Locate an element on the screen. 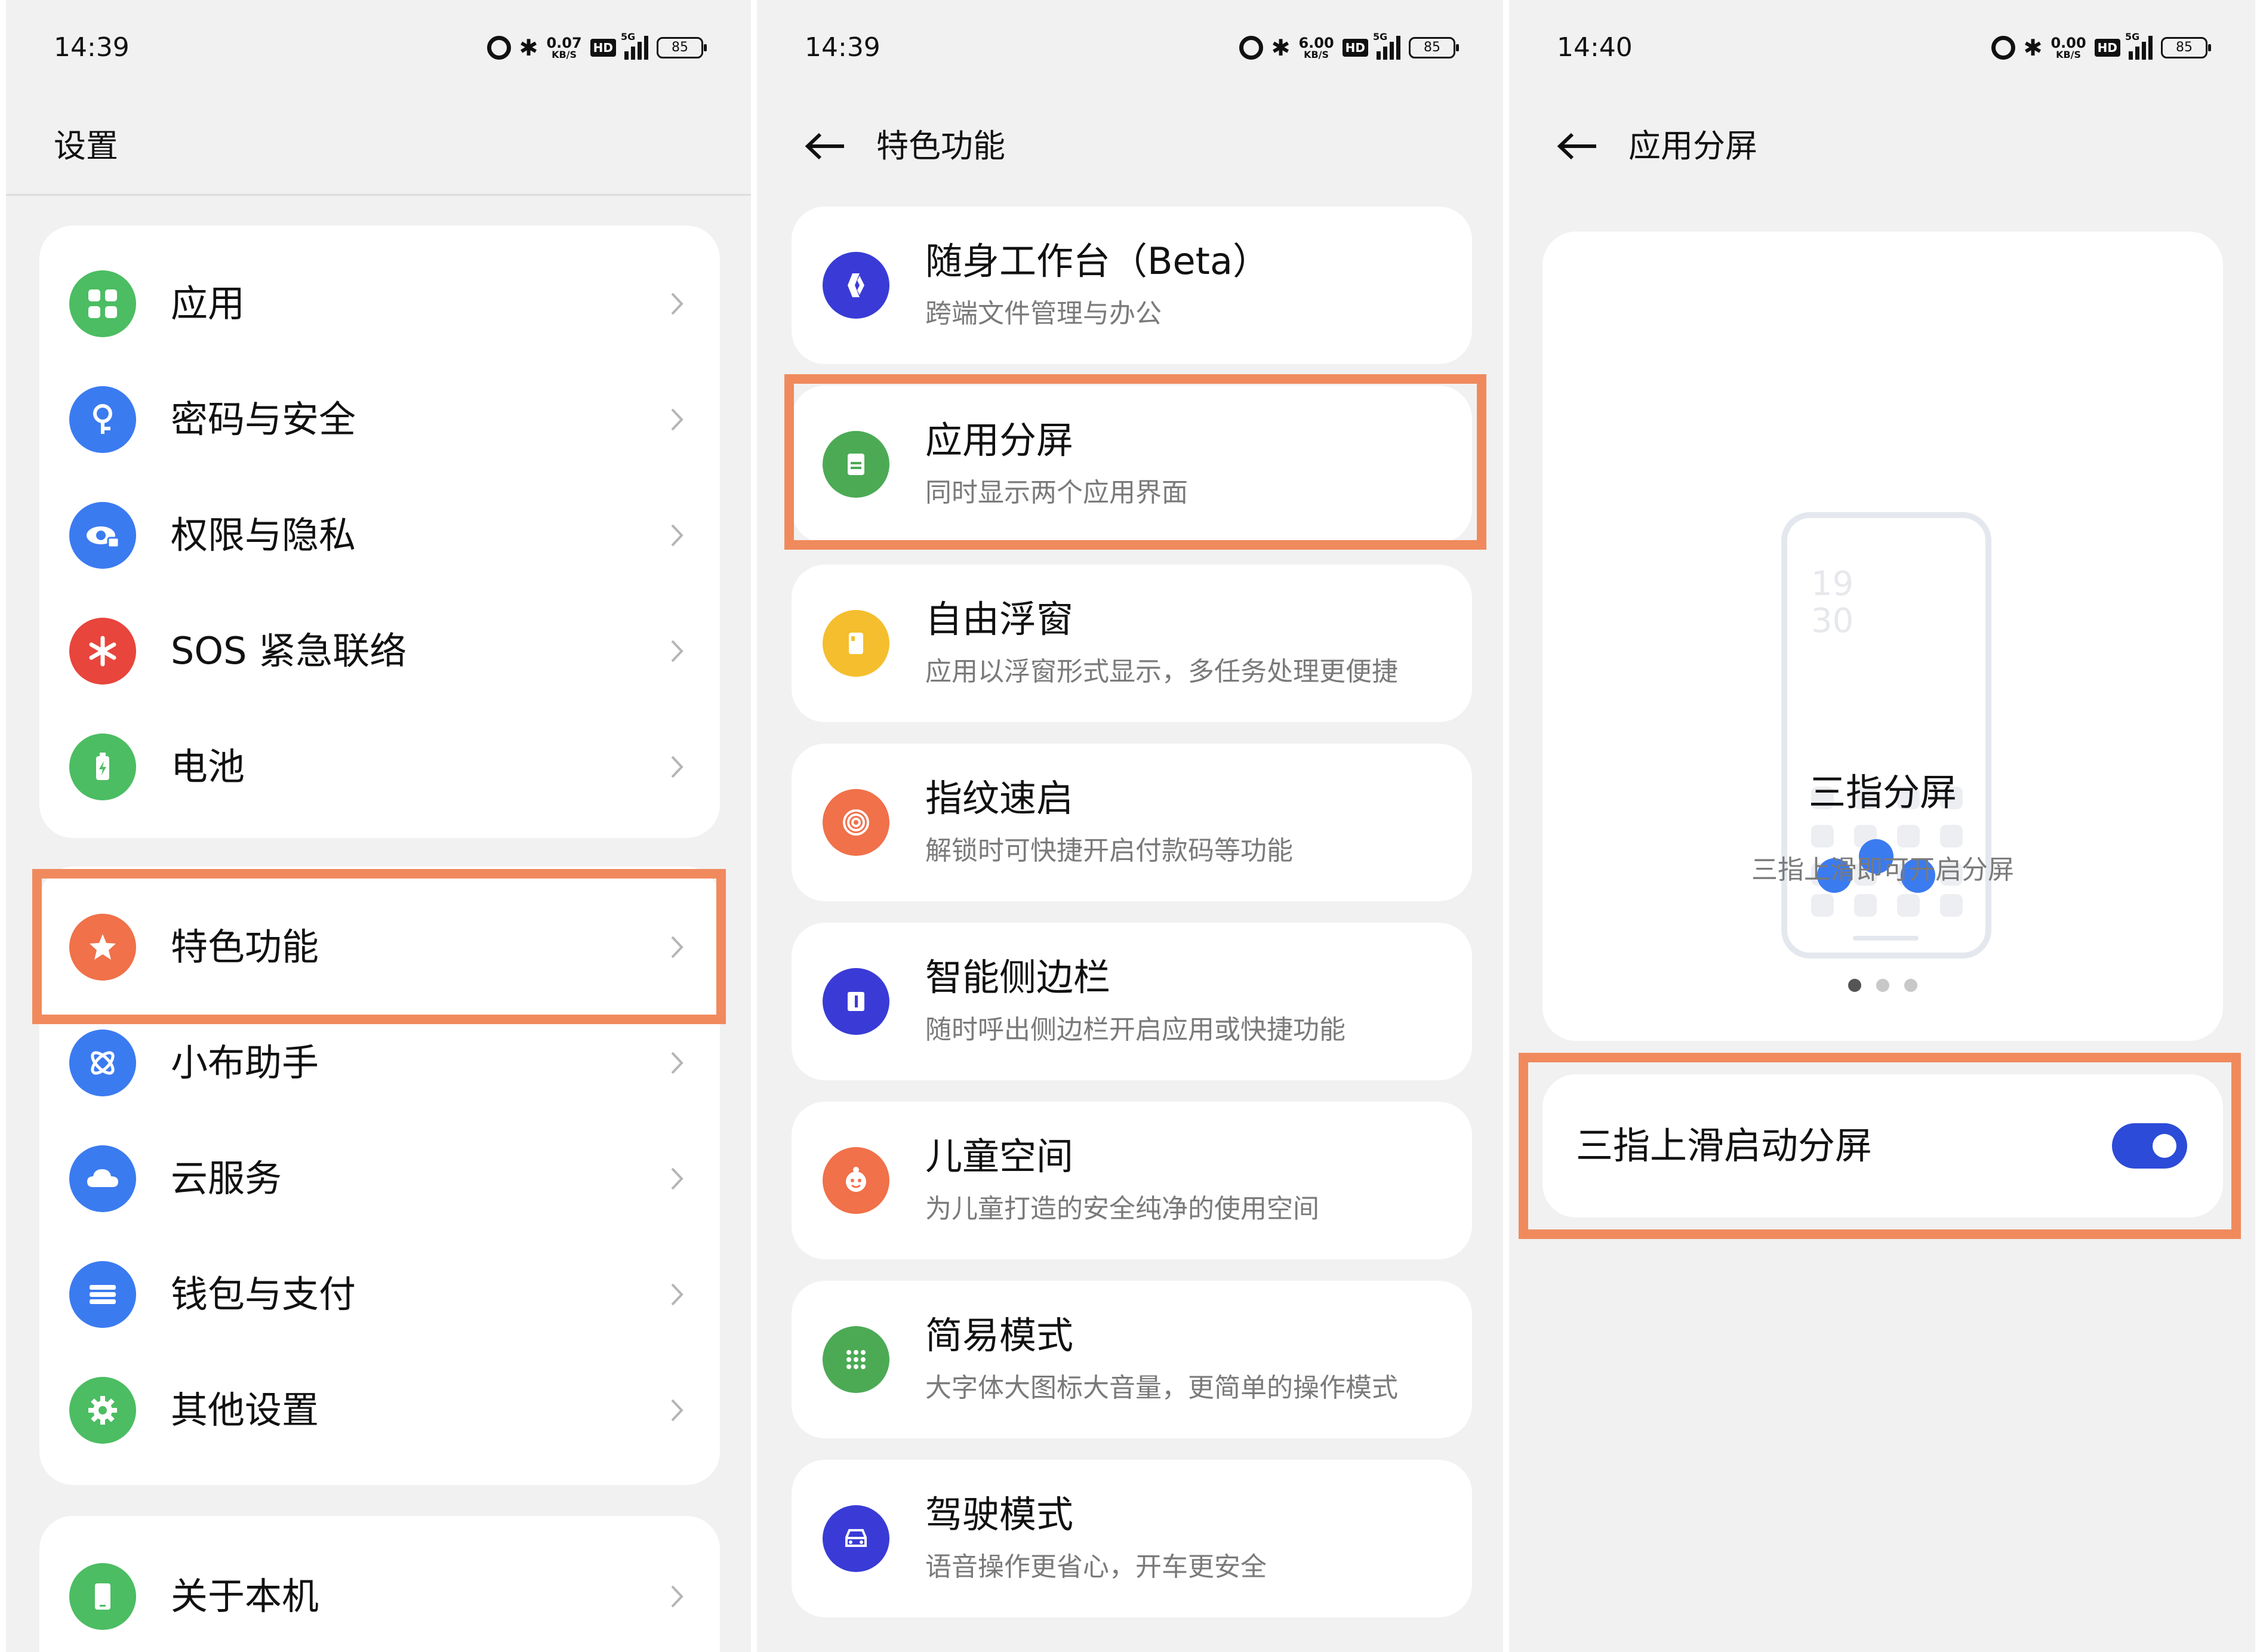 The width and height of the screenshot is (2260, 1652). status-bar: 14:40 ✱ 0.00 KB/S HD 5G 85 is located at coordinates (1882, 48).